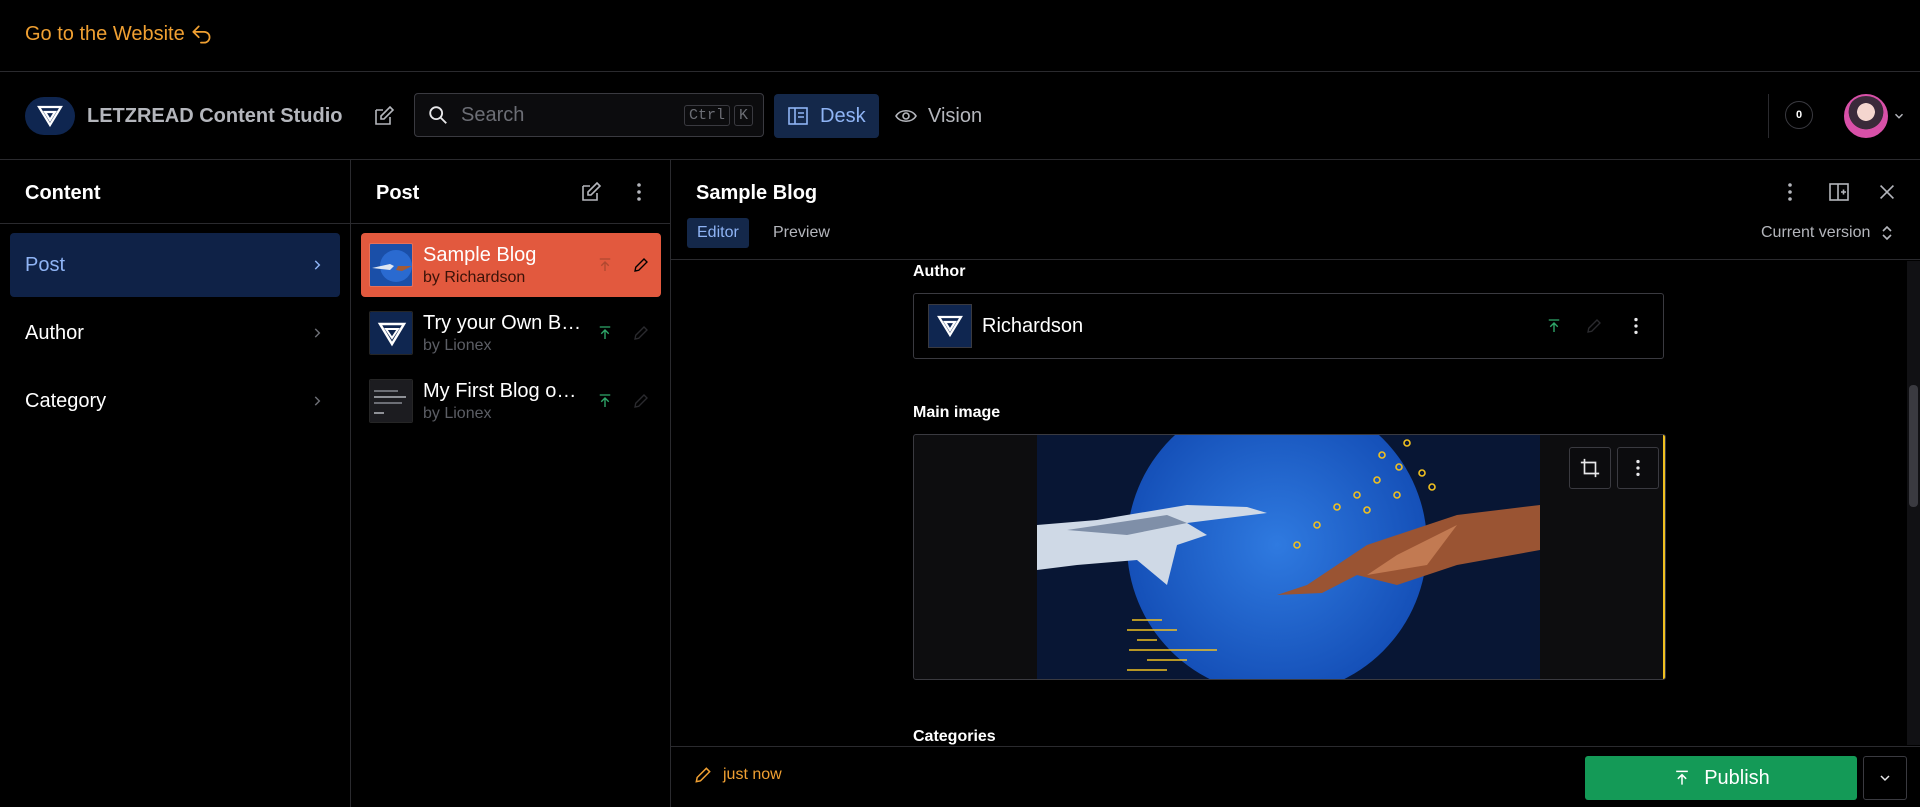  I want to click on version-label: Current version, so click(1816, 232).